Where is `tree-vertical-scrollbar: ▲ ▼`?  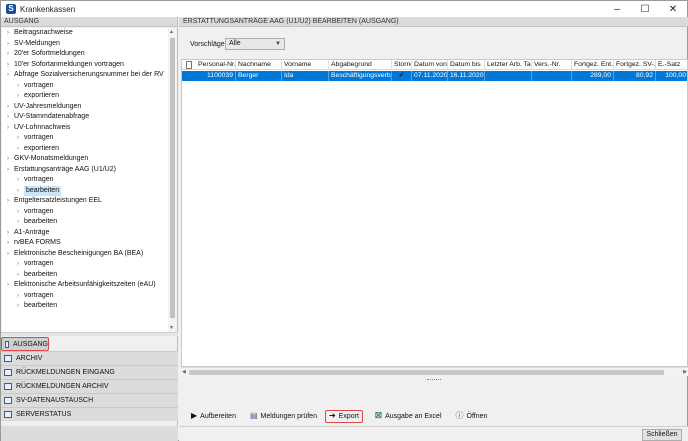 tree-vertical-scrollbar: ▲ ▼ is located at coordinates (172, 180).